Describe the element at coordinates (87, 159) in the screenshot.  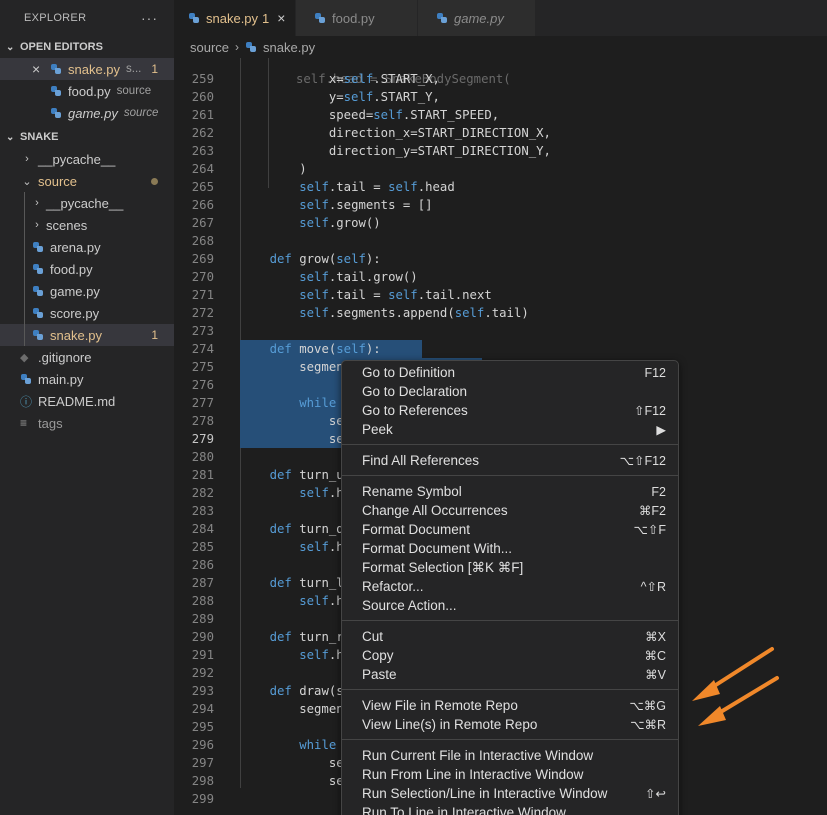
I see `tree-folder-pycache: › __pycache__` at that location.